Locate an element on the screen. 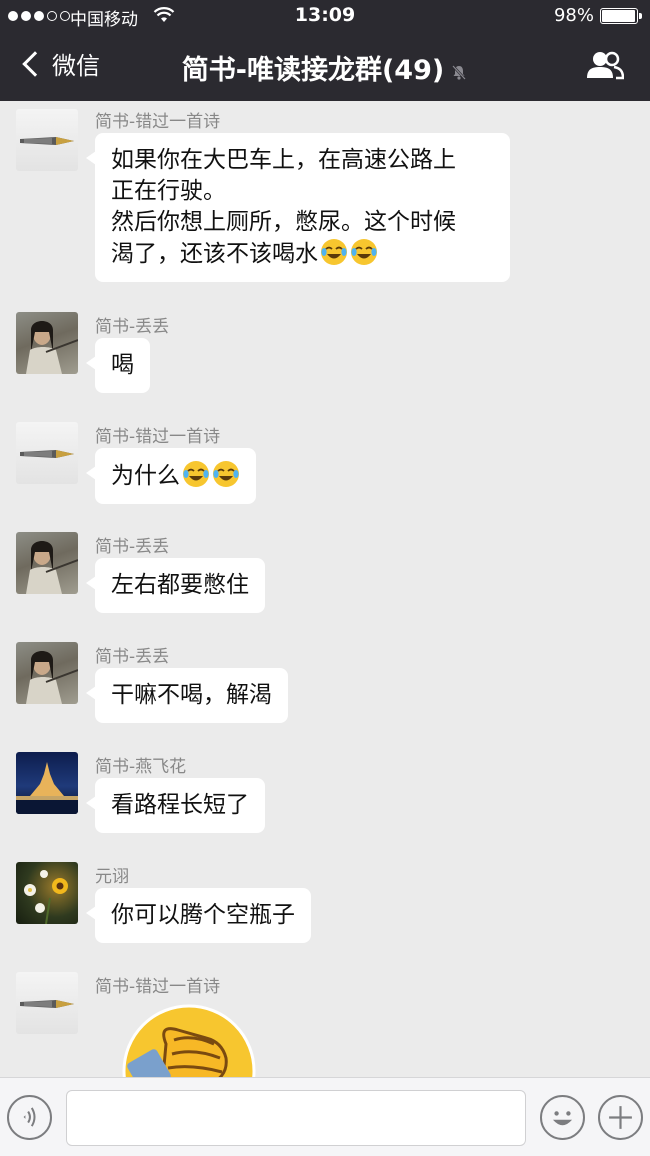 This screenshot has width=650, height=1156. group-members-icon is located at coordinates (605, 65).